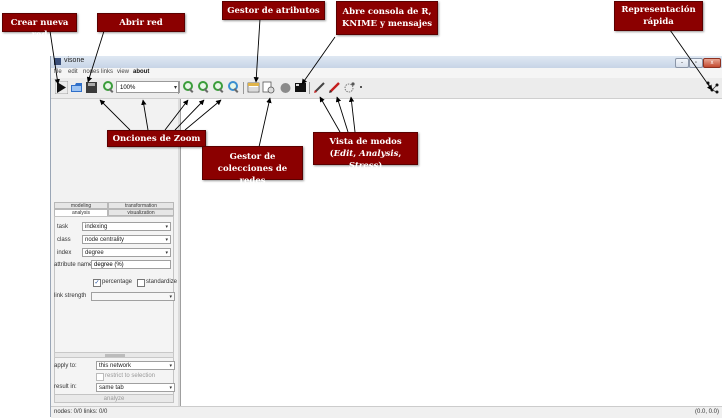  Describe the element at coordinates (658, 22) in the screenshot. I see `callout-representacion-line2: rápida` at that location.